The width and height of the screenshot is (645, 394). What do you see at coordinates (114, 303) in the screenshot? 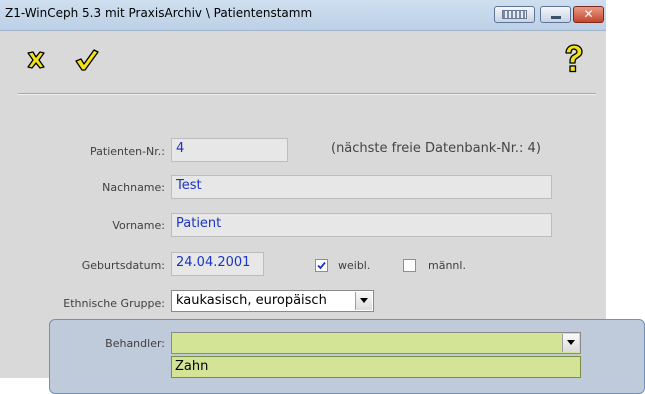
I see `ethnische-gruppe-label: Ethnische Gruppe:` at bounding box center [114, 303].